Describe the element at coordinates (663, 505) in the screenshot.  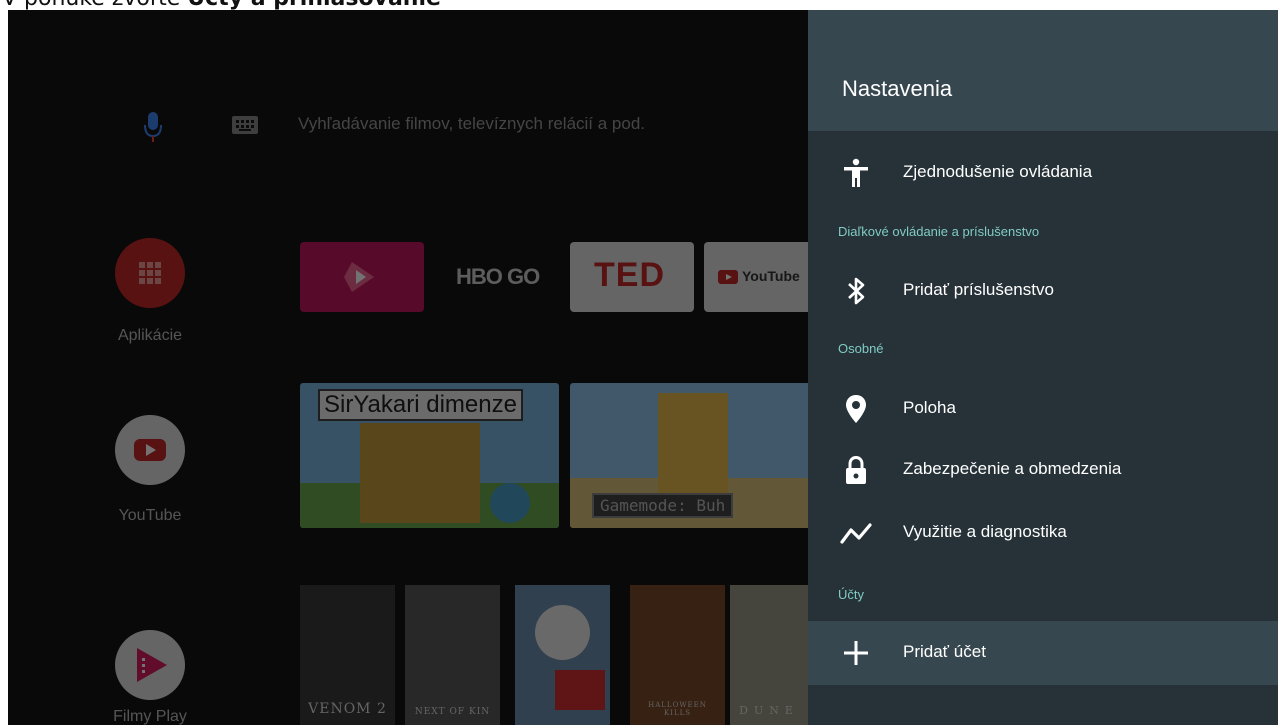
I see `video-title: Gamemode: Buh` at that location.